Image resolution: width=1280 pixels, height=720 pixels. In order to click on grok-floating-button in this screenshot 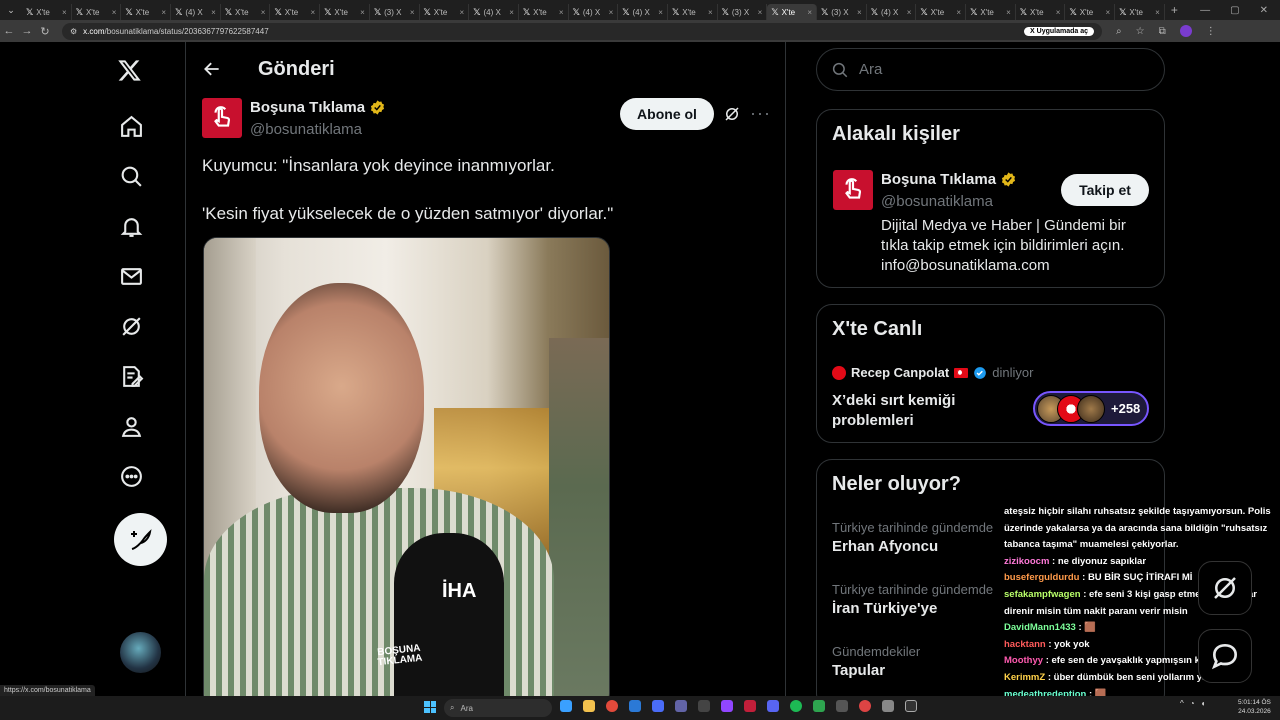, I will do `click(1225, 588)`.